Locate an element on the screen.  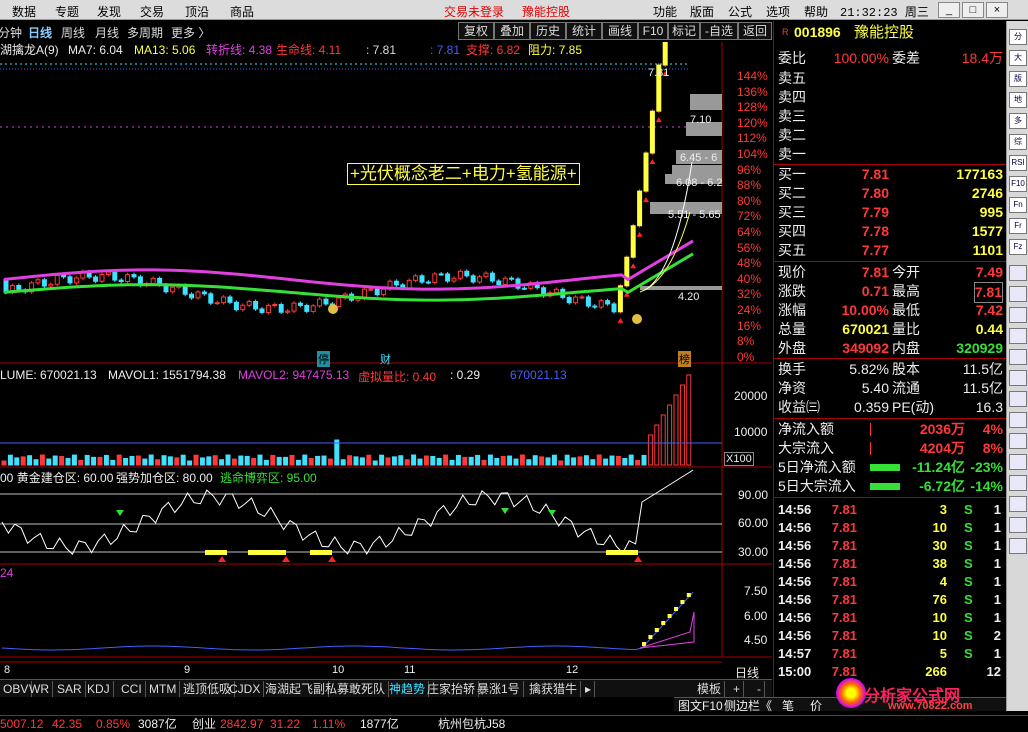
sidebar-link: 侧边栏《 is located at coordinates (748, 705).